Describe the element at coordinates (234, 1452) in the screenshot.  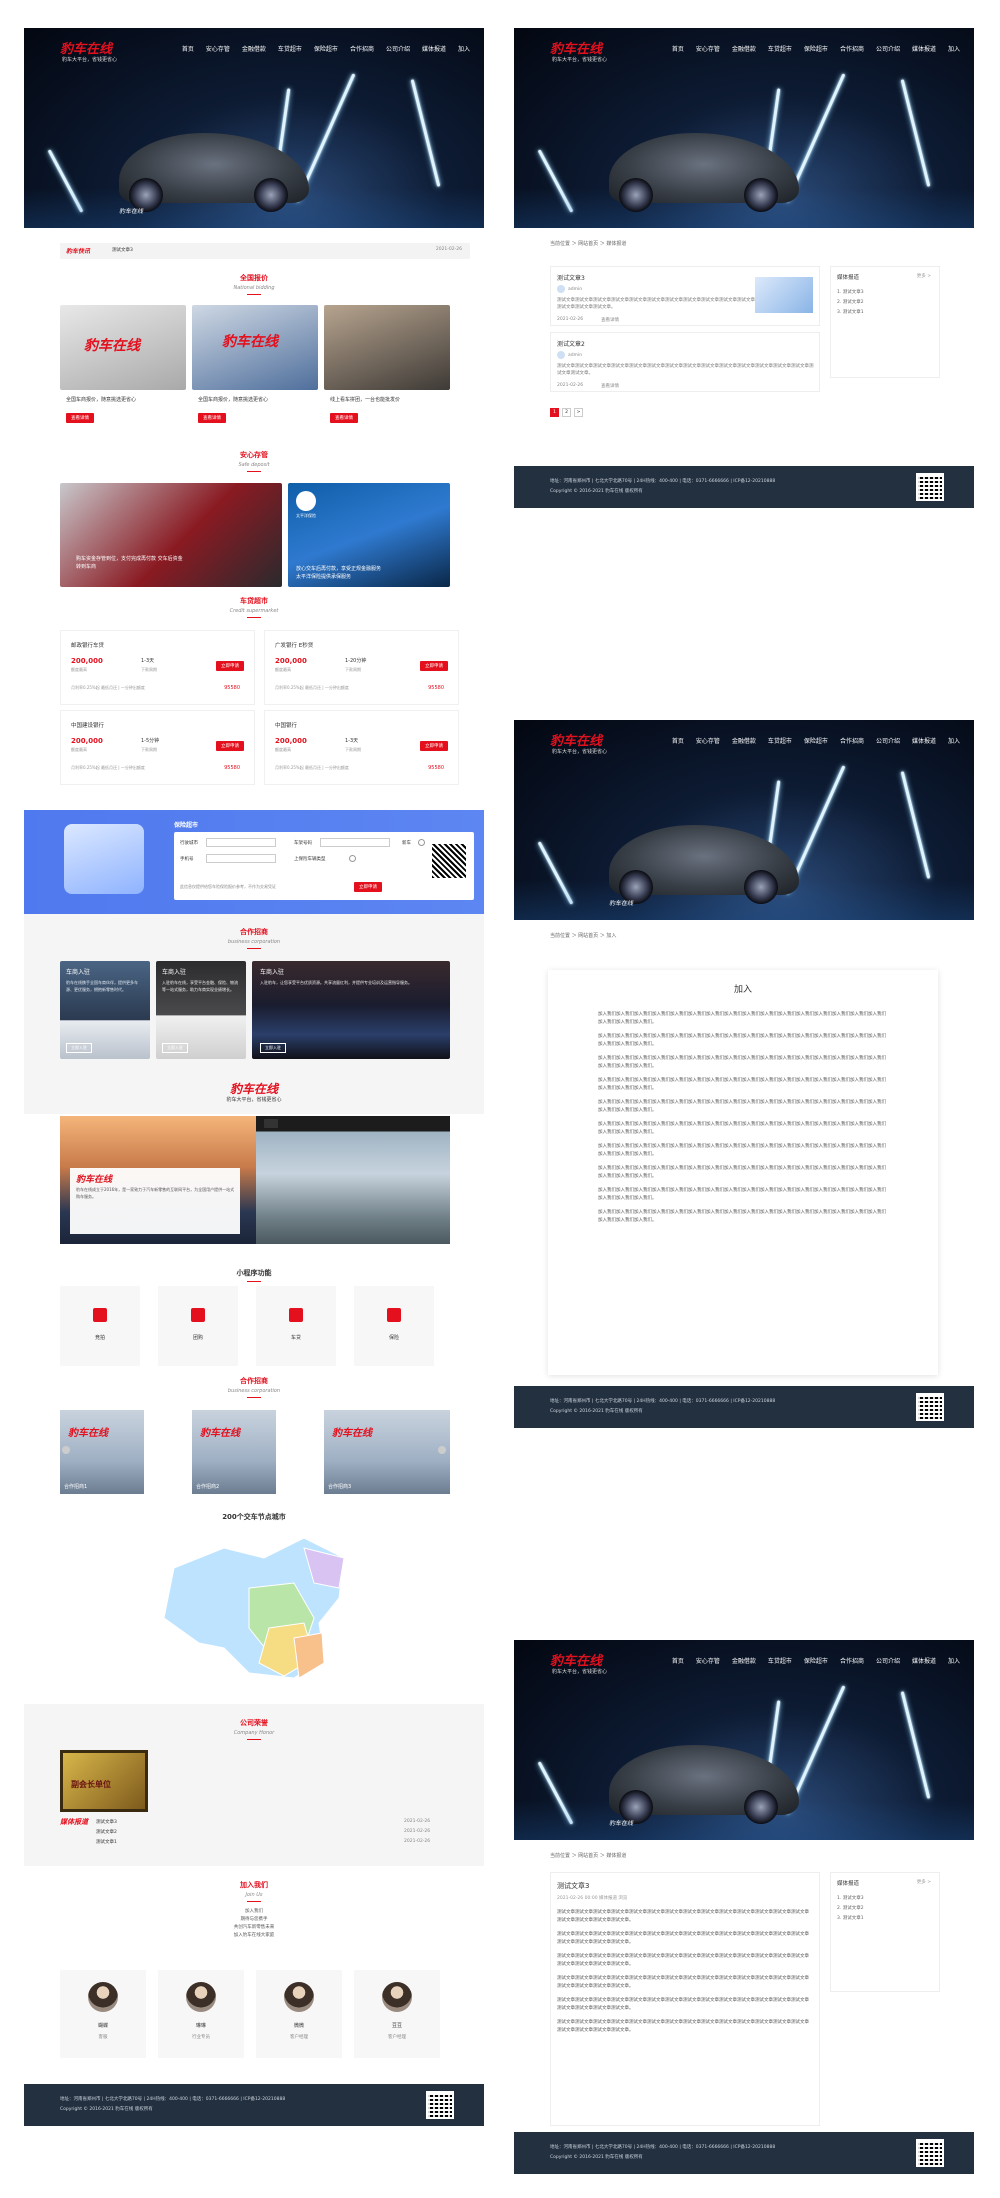
I see `partner-card: 豹车在线 合作招商2` at that location.